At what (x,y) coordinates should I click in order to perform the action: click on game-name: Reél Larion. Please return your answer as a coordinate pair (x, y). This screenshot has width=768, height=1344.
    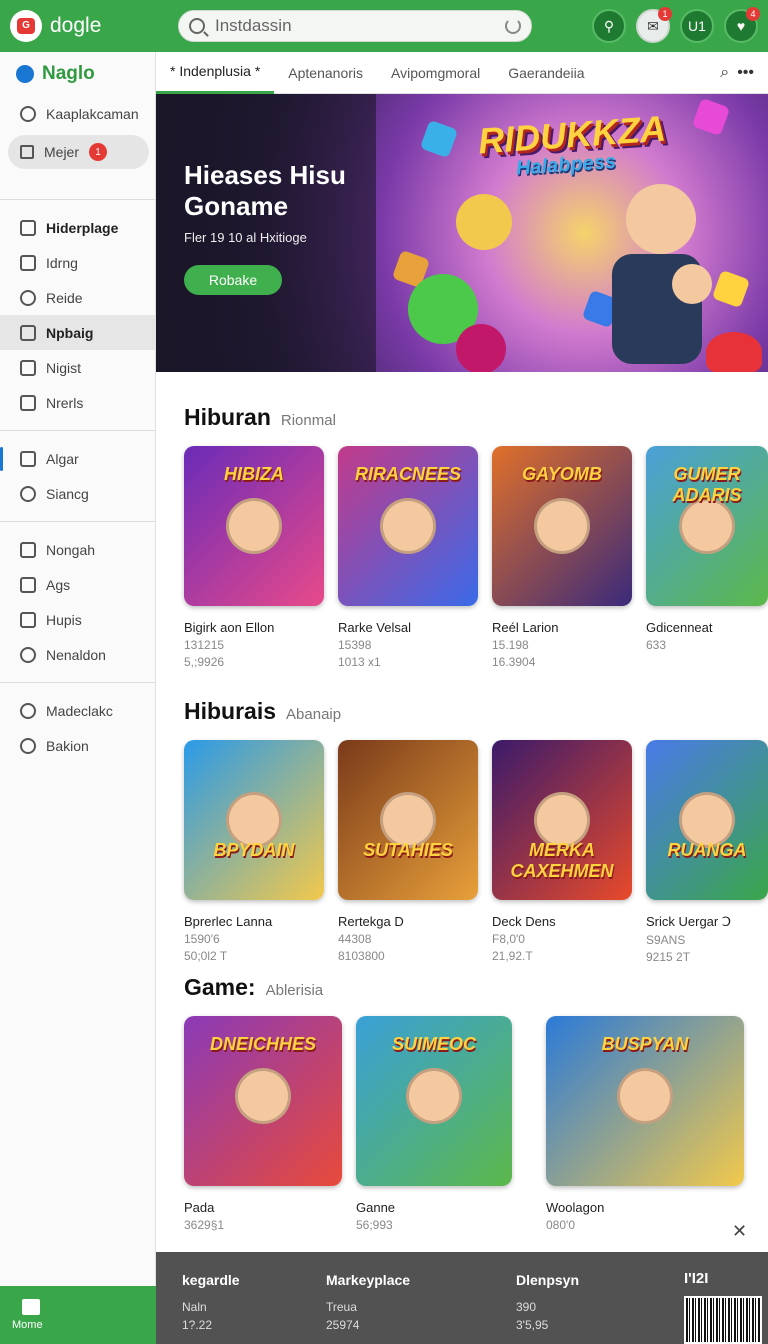
    Looking at the image, I should click on (562, 627).